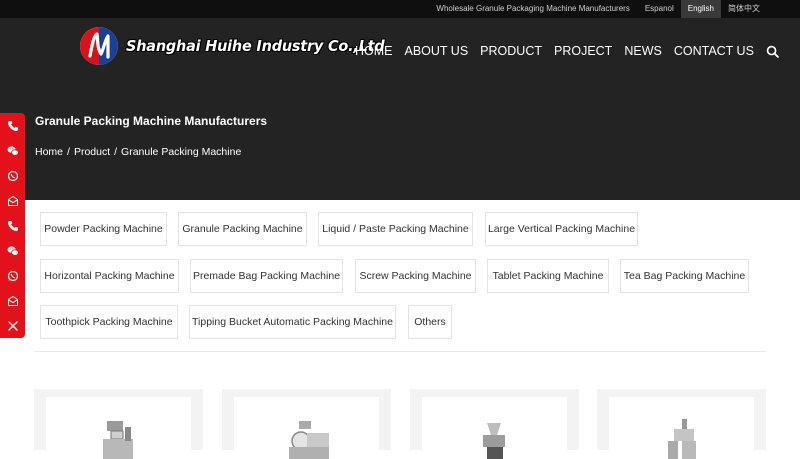 This screenshot has height=459, width=800. Describe the element at coordinates (92, 152) in the screenshot. I see `breadcrumb-product: Product` at that location.